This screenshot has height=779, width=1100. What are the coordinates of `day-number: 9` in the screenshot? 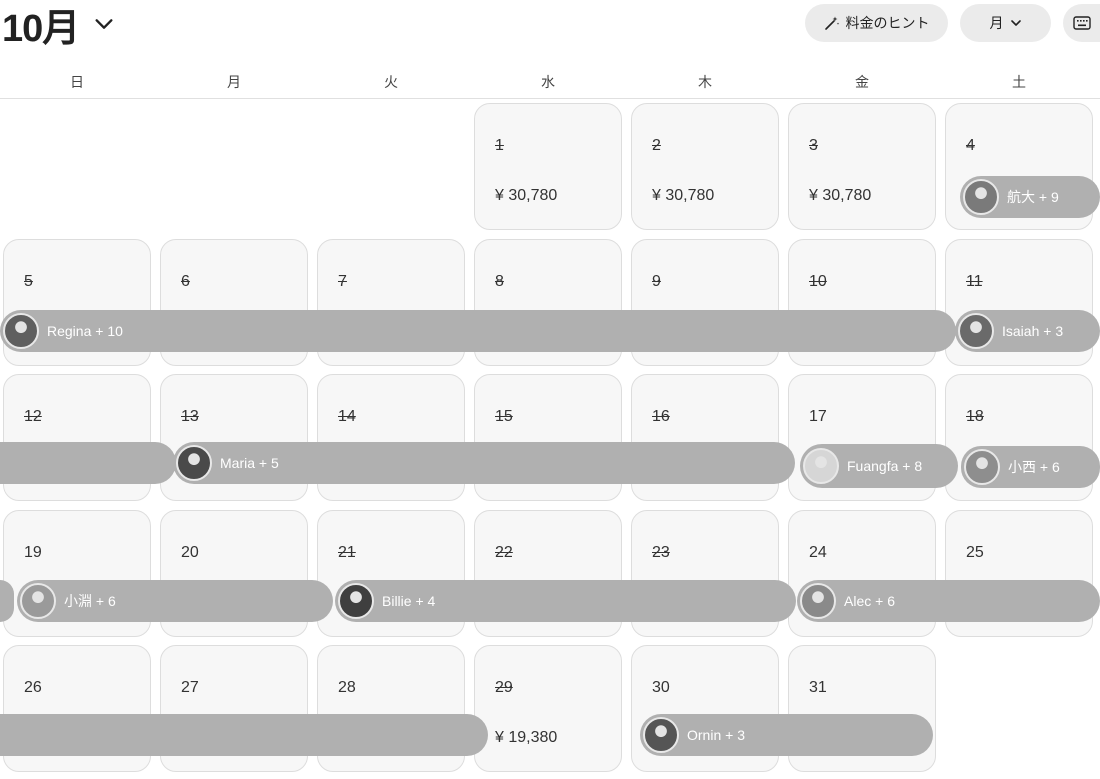 It's located at (656, 281).